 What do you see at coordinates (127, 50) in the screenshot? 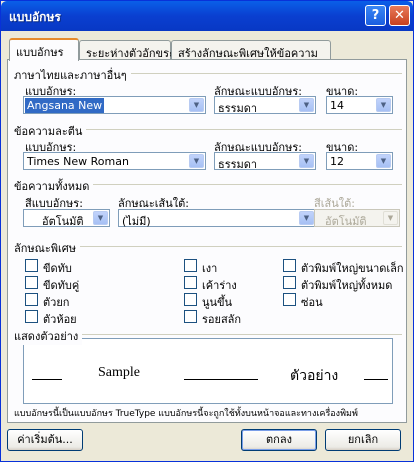
I see `tab-character-spacing: ระยะห่างตัวอักขระ` at bounding box center [127, 50].